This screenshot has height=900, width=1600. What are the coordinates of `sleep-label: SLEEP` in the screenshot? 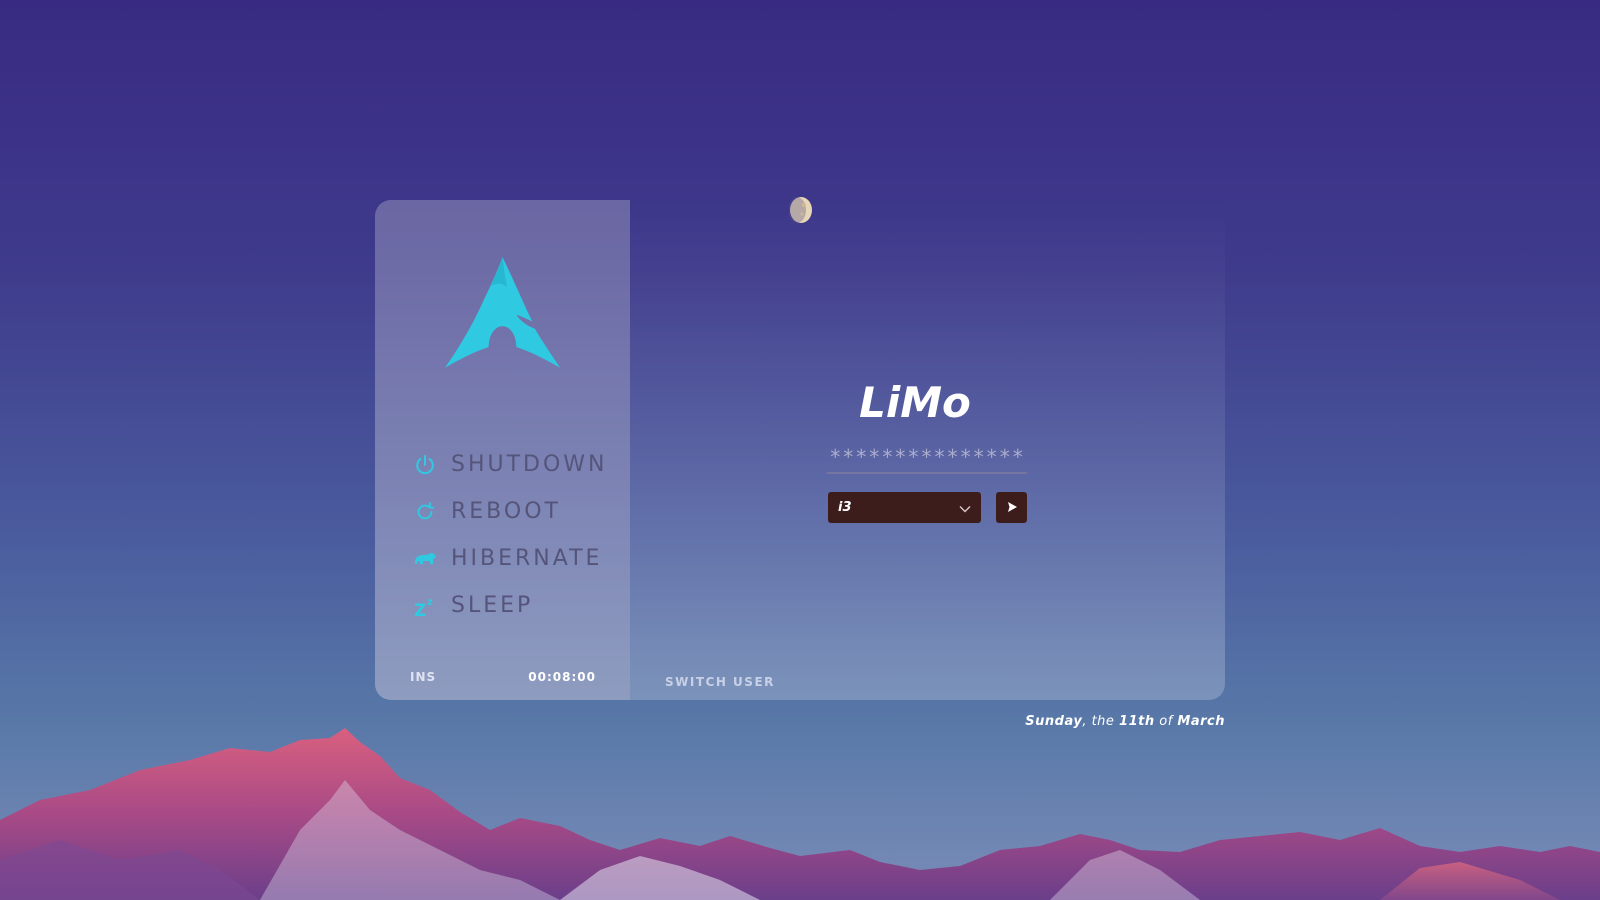 It's located at (492, 605).